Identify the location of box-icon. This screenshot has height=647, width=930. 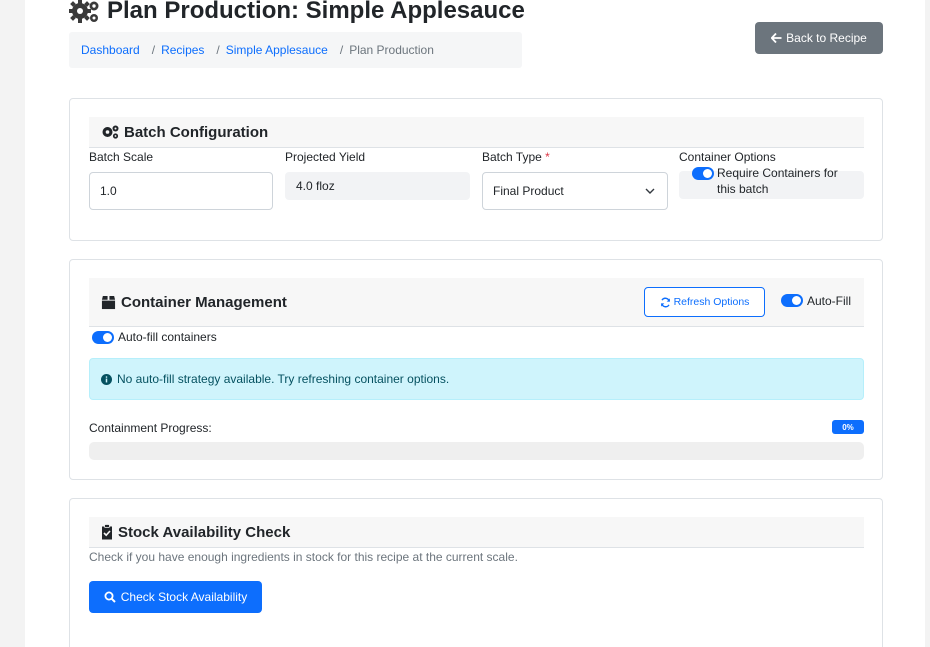
(108, 302).